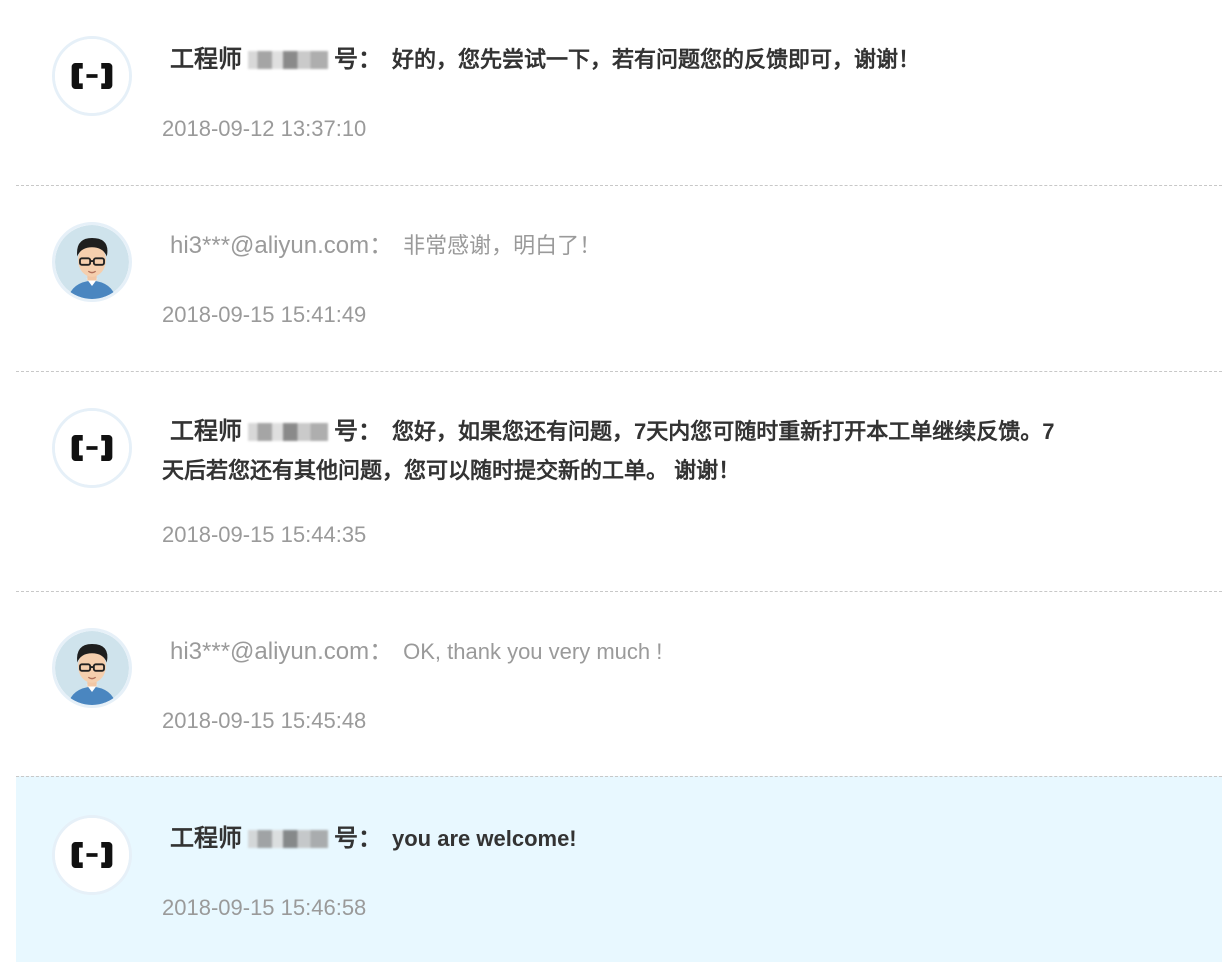 The image size is (1224, 976). I want to click on message-timestamp: 2018-09-15 15:41:49, so click(264, 314).